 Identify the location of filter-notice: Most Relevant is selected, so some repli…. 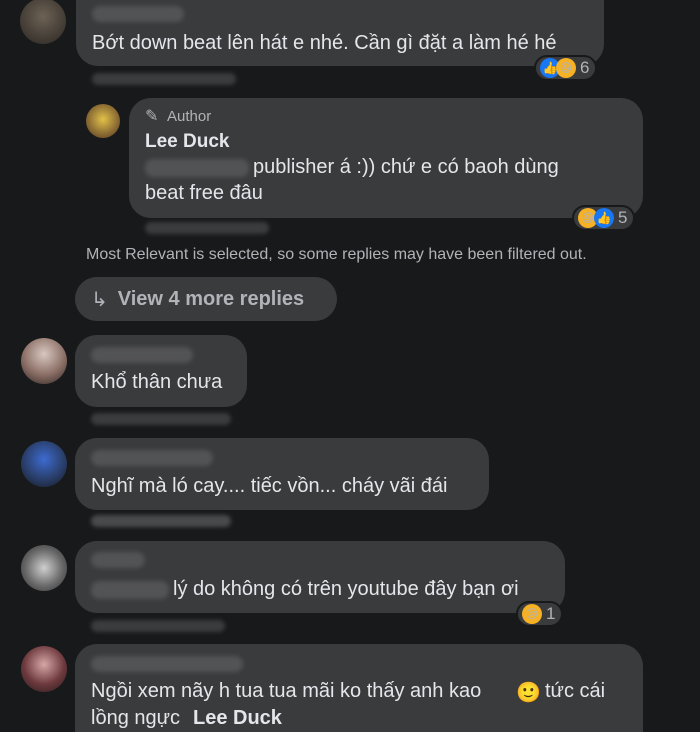
(336, 254).